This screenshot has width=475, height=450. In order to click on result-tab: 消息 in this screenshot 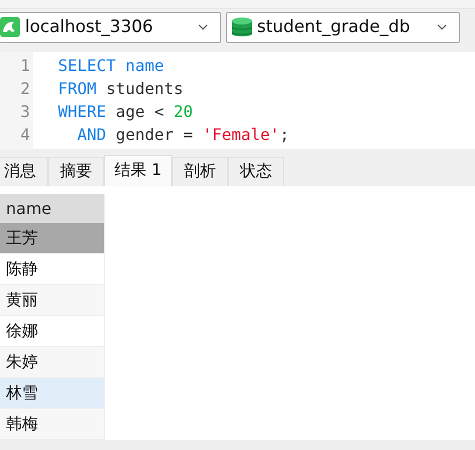, I will do `click(24, 171)`.